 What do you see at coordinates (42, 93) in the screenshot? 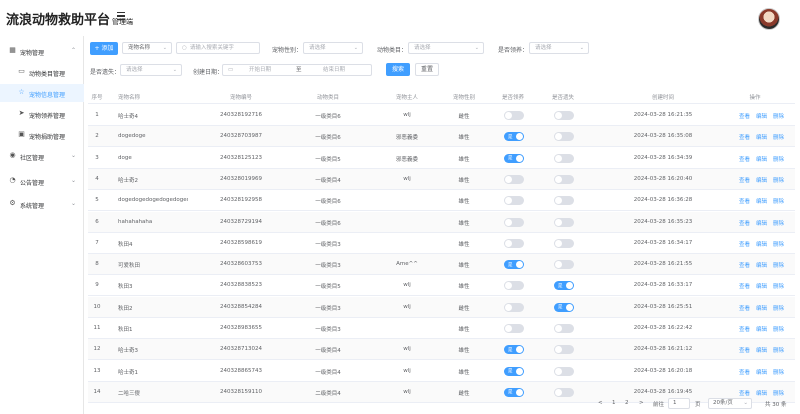
I see `sidebar-item: ☆ 宠物信息管理` at bounding box center [42, 93].